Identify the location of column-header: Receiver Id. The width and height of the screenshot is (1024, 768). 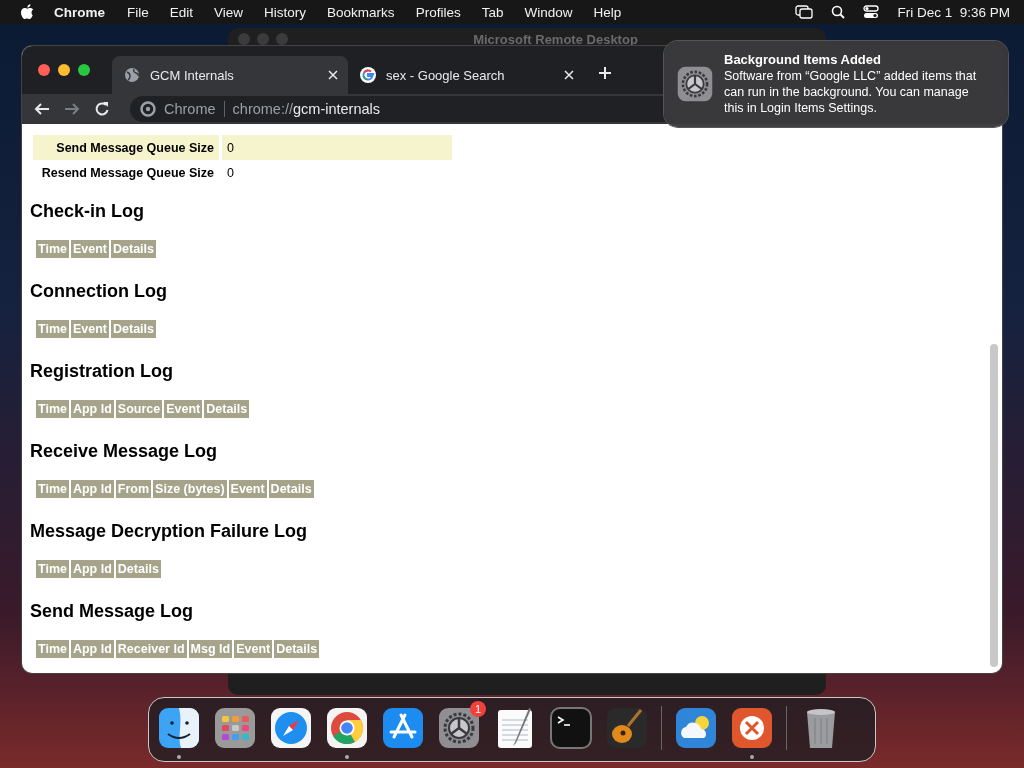
(151, 649).